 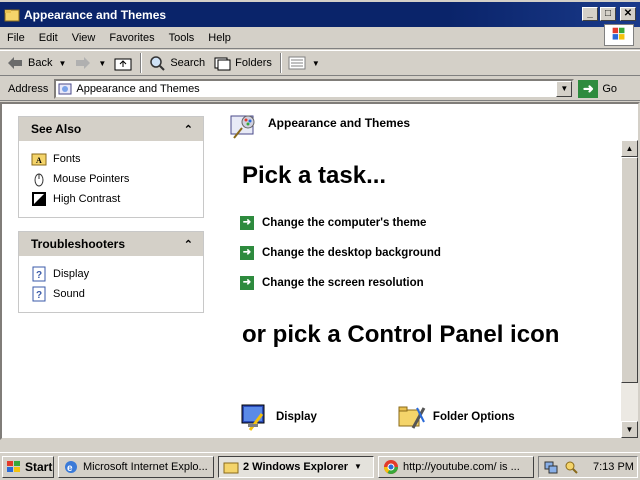 I want to click on menu-view: View, so click(x=84, y=38).